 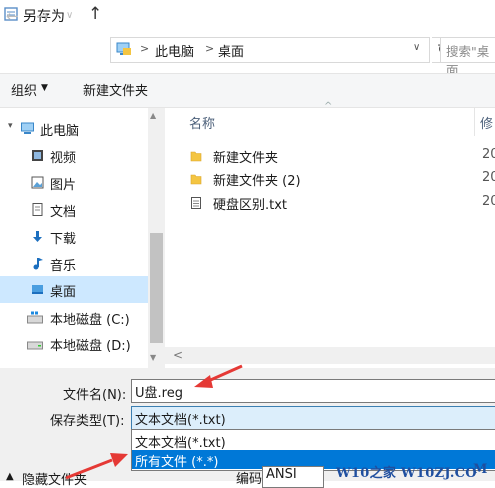 I want to click on new-folder-button: 新建文件夹, so click(x=115, y=89).